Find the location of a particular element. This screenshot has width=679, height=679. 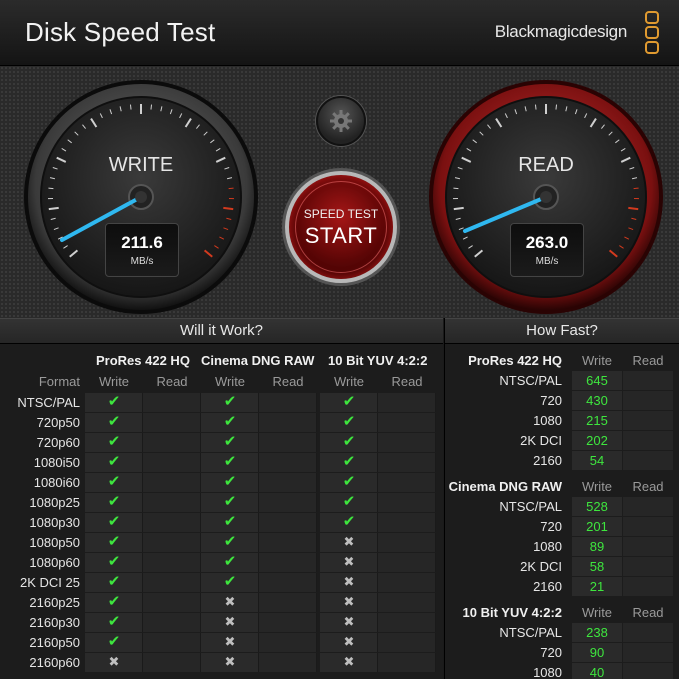

format-label: 720p50 is located at coordinates (58, 422).